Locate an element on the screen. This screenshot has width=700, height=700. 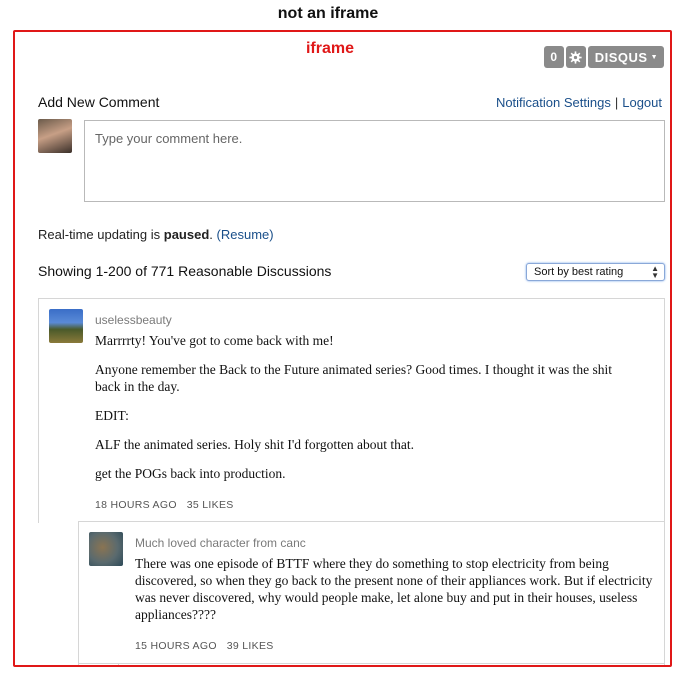
add-comment-heading: Add New Comment is located at coordinates (99, 102).